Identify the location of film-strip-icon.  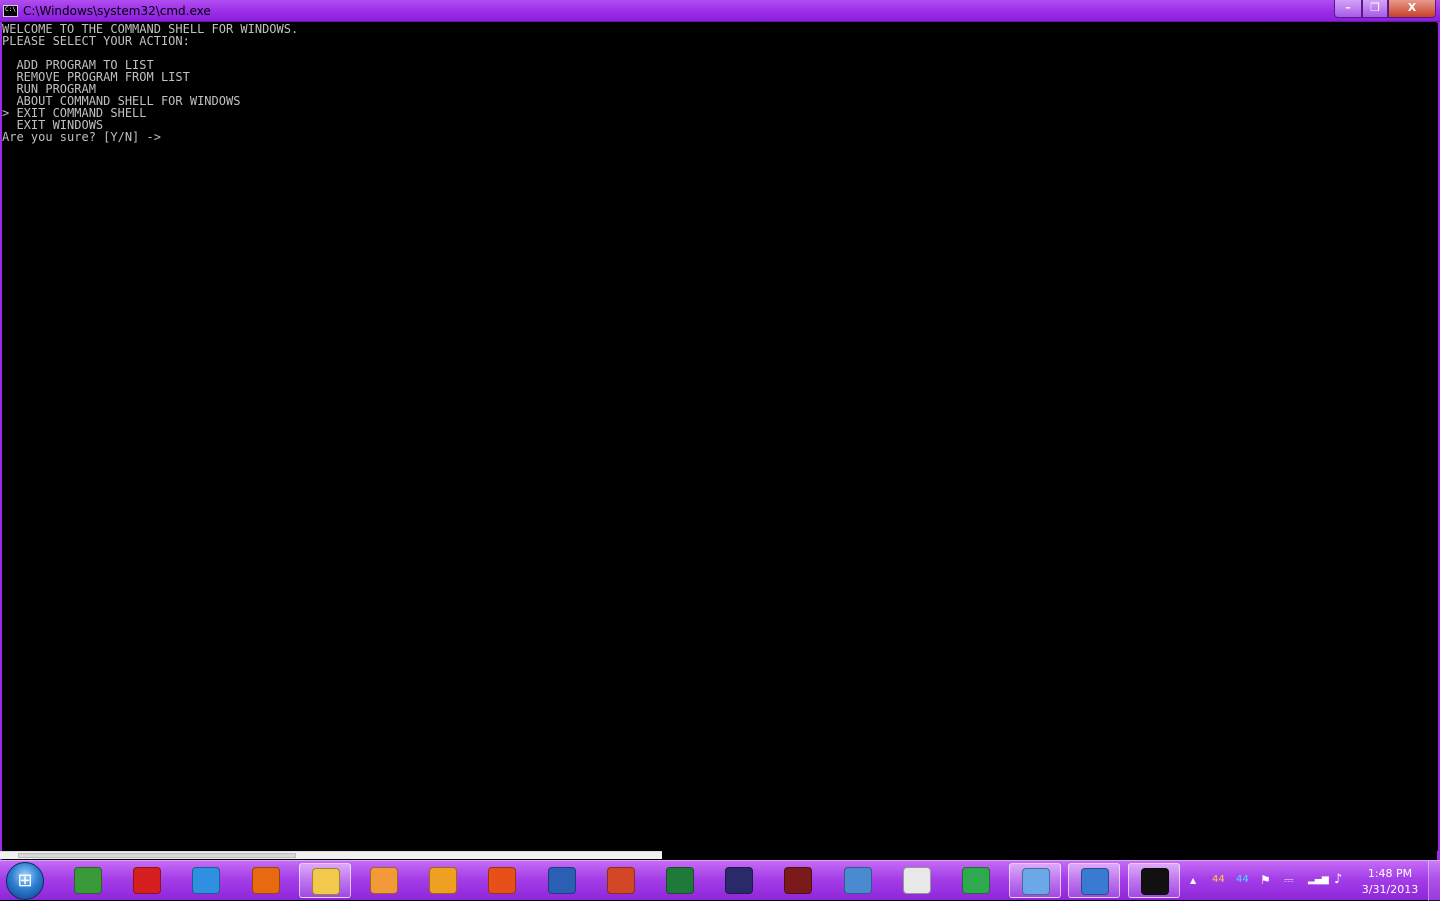
(798, 880).